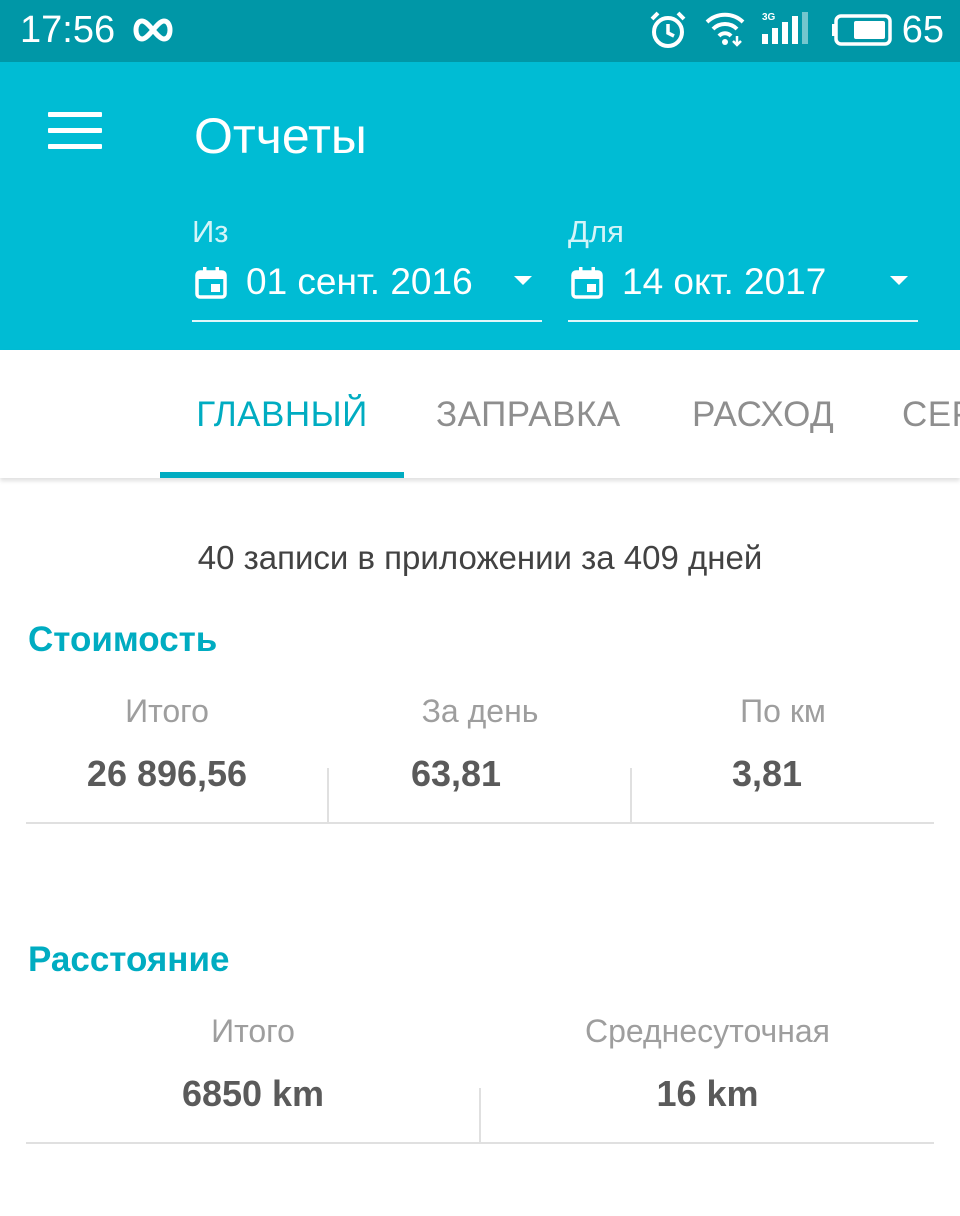 This screenshot has height=1216, width=960. I want to click on cellular-signal-icon: 3G, so click(785, 28).